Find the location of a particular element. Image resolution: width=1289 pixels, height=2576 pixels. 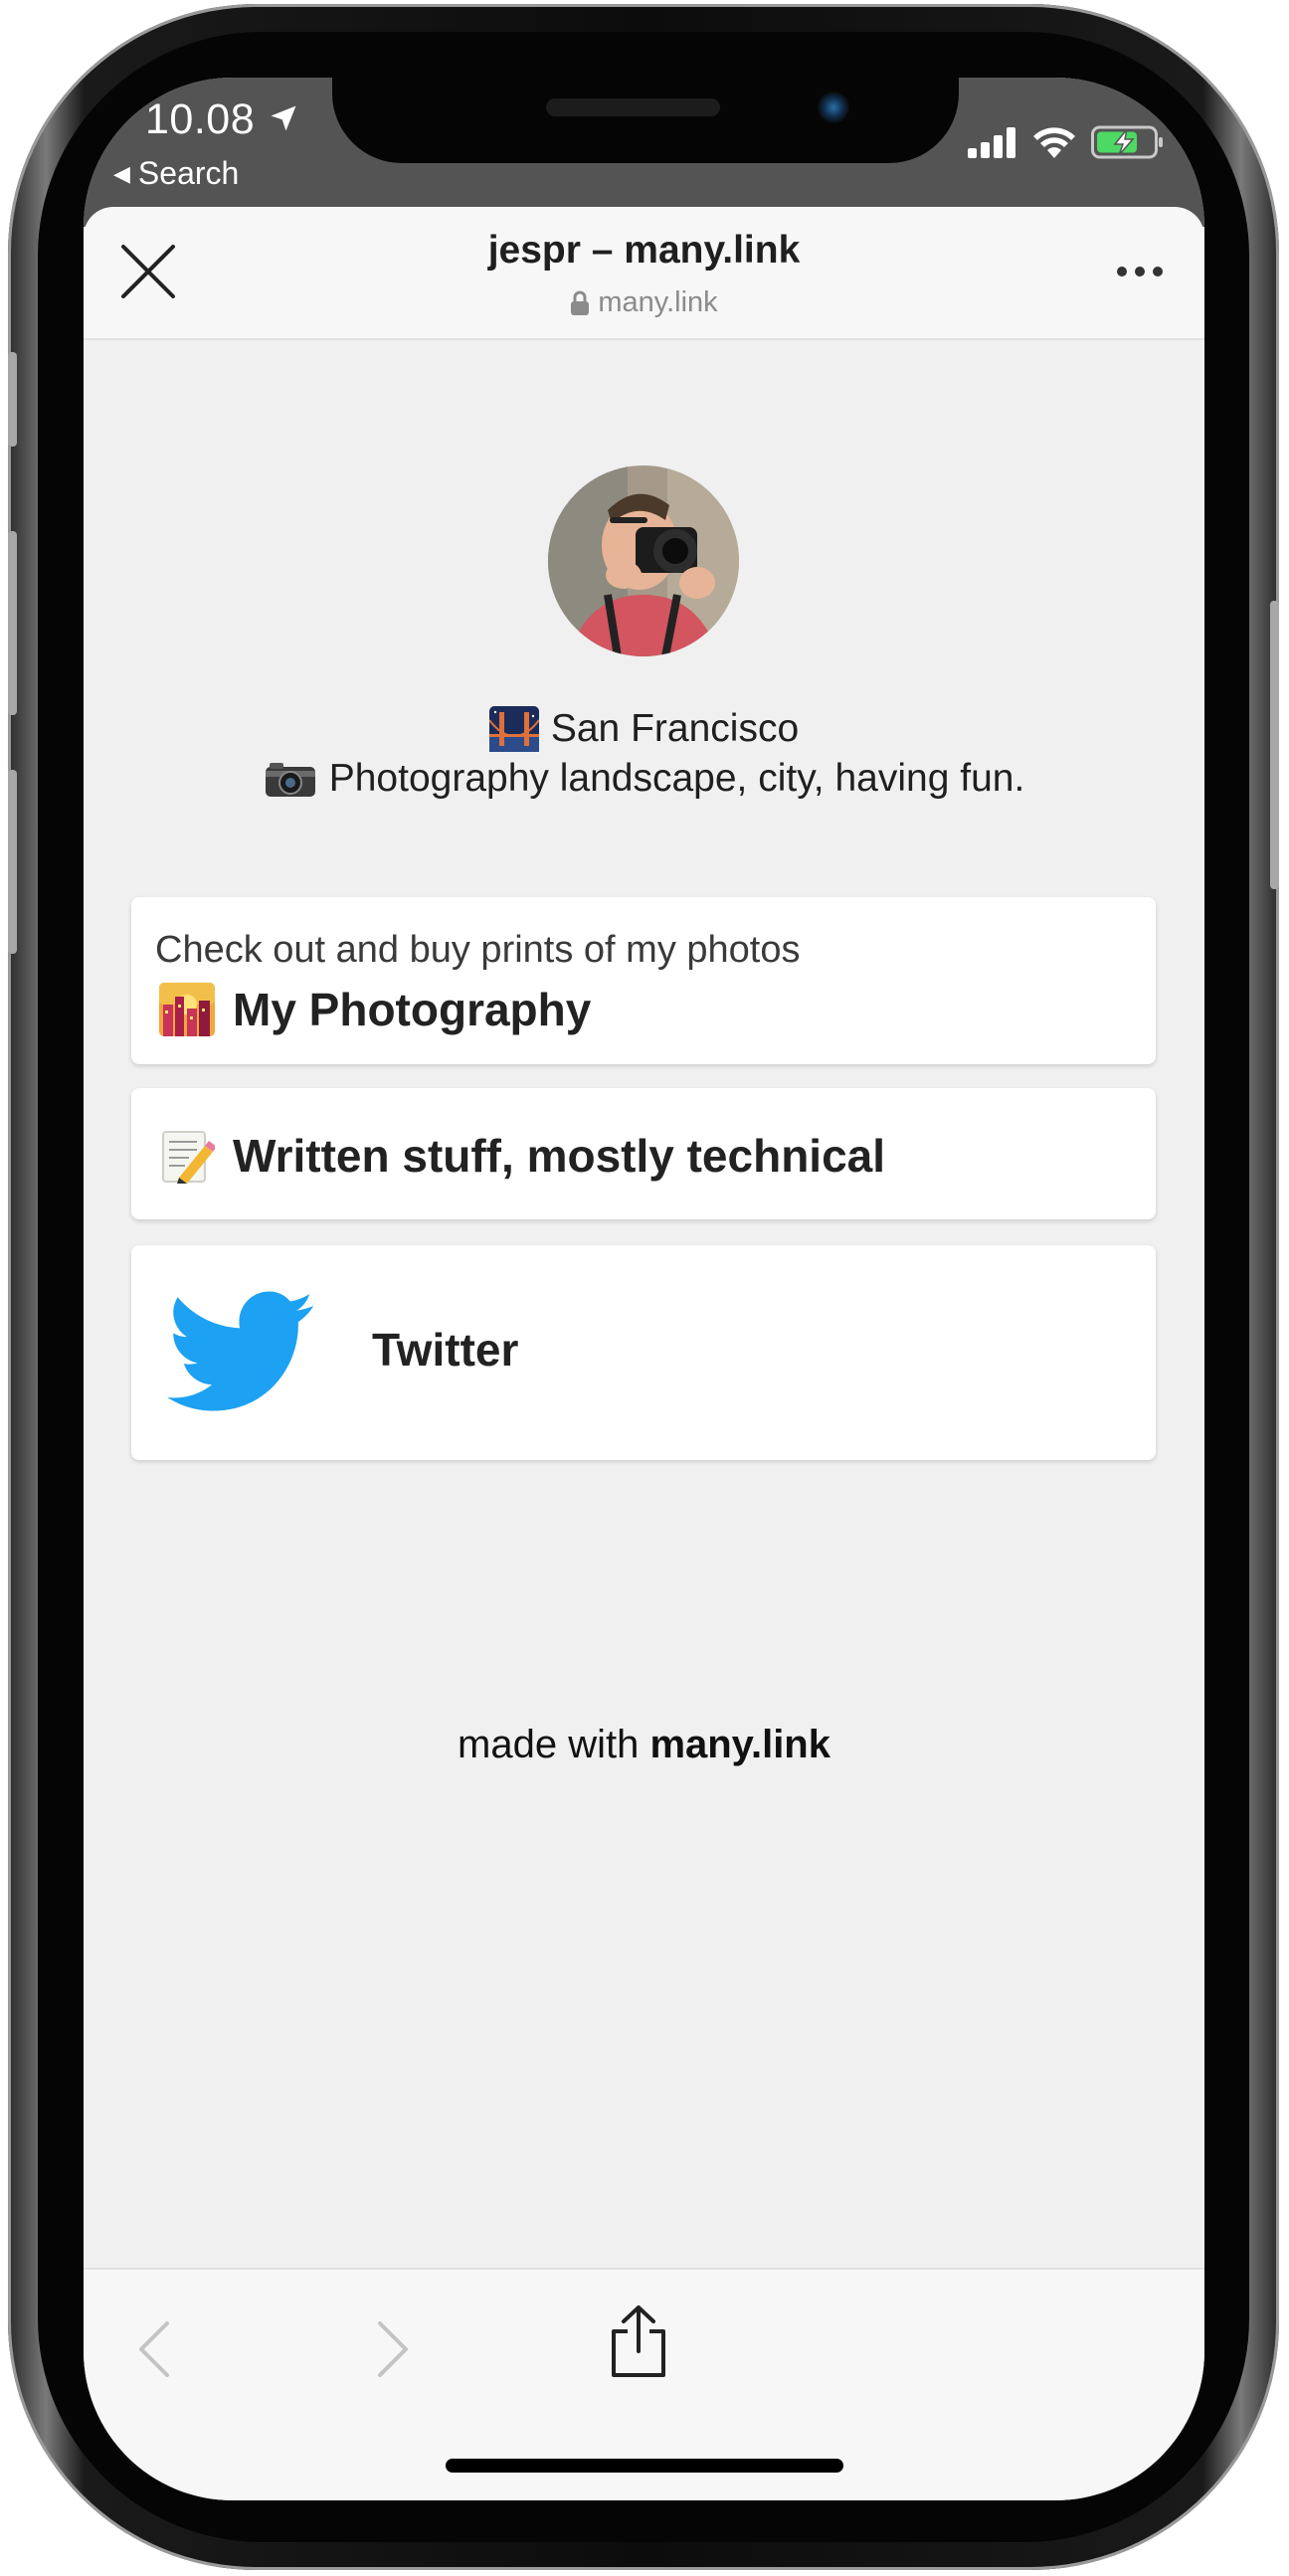

bio-text: Photography landscape, city, having fun. is located at coordinates (676, 778).